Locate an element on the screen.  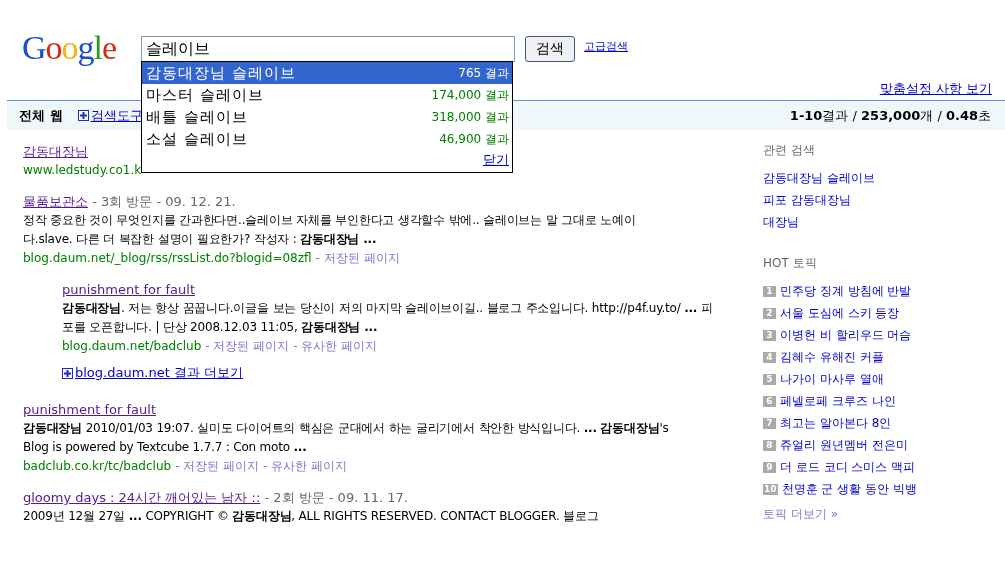
rank-badge: 9 is located at coordinates (769, 467).